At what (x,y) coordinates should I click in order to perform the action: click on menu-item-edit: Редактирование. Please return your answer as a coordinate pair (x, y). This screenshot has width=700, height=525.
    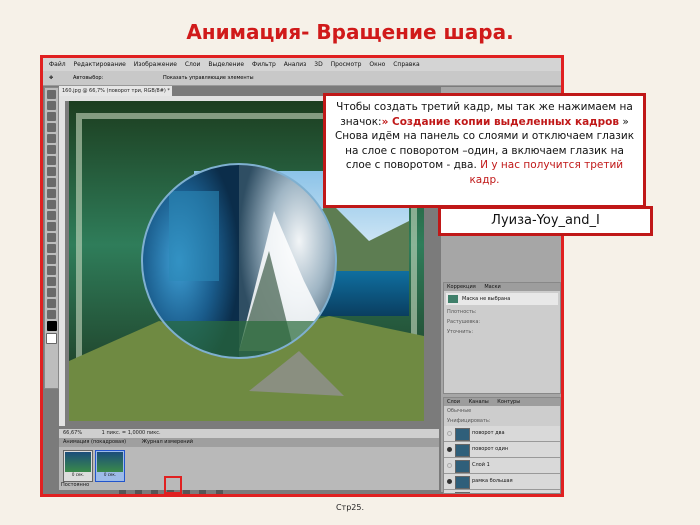
    Looking at the image, I should click on (100, 64).